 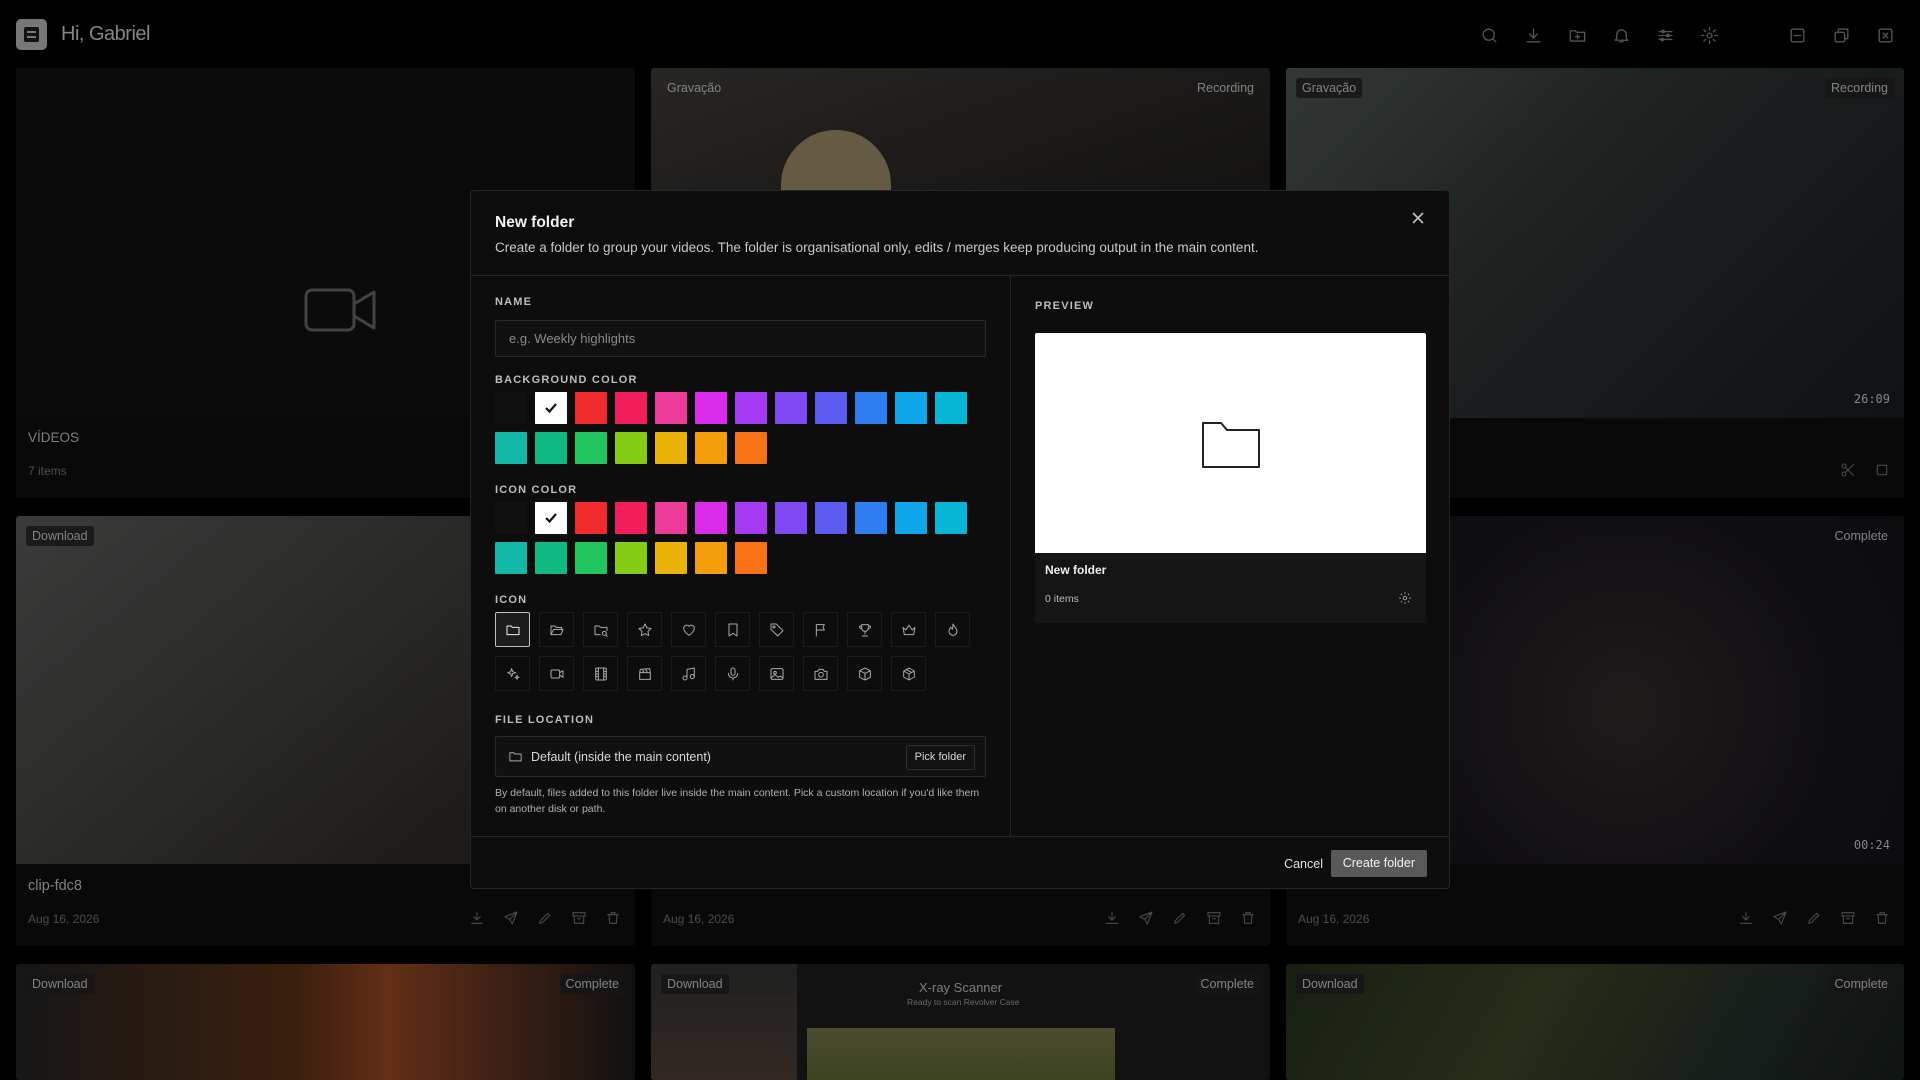 I want to click on camera-icon, so click(x=820, y=673).